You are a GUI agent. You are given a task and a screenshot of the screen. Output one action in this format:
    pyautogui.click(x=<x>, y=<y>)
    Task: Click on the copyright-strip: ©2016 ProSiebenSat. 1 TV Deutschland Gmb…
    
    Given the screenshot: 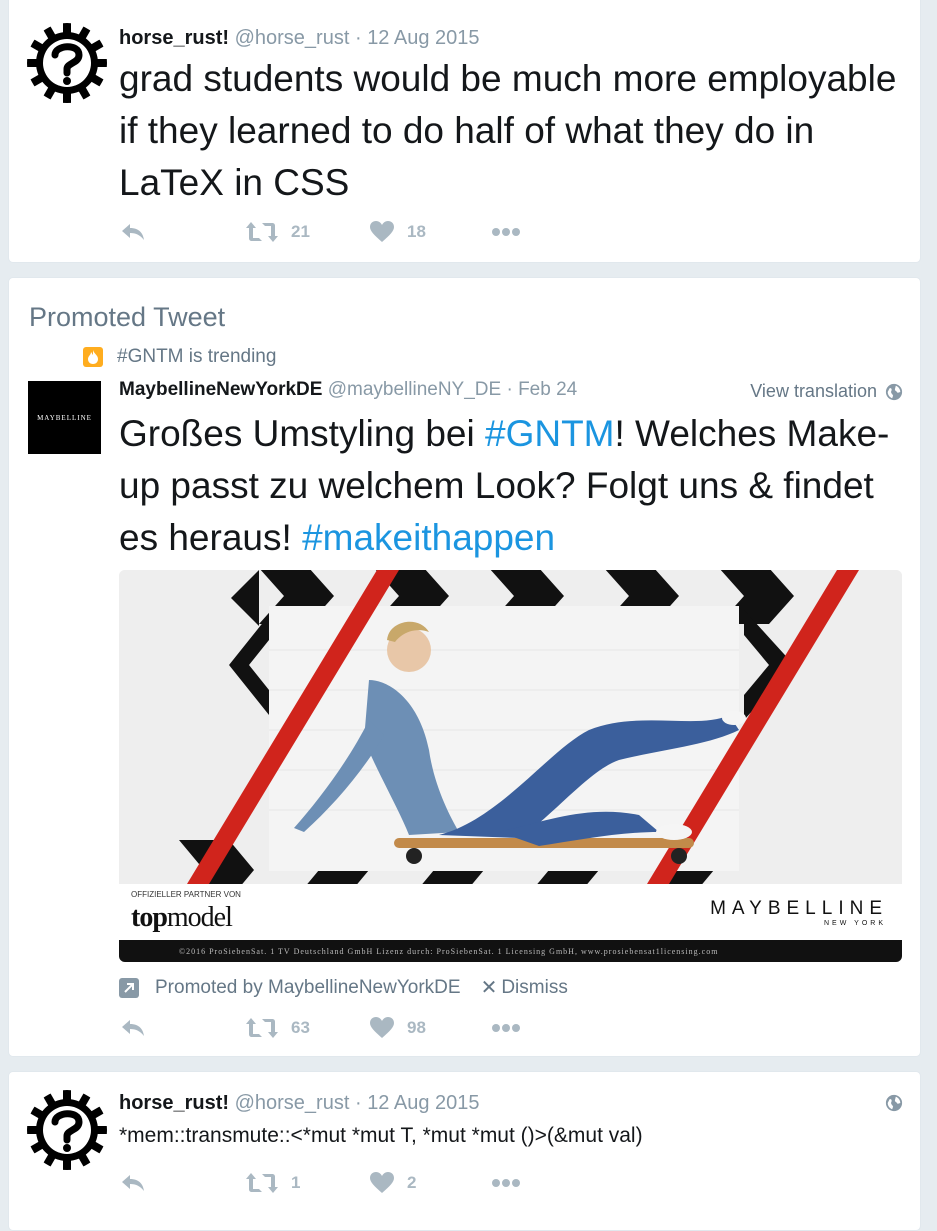 What is the action you would take?
    pyautogui.click(x=510, y=951)
    